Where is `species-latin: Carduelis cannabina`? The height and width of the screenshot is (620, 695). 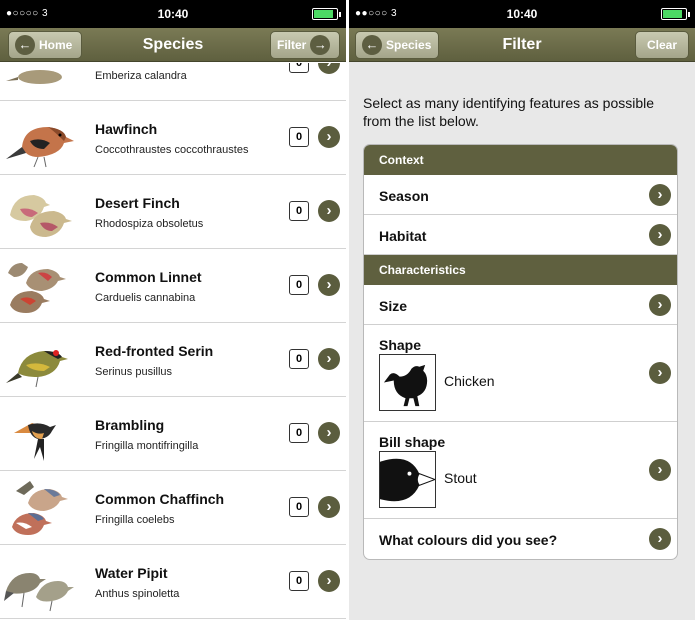 species-latin: Carduelis cannabina is located at coordinates (145, 298).